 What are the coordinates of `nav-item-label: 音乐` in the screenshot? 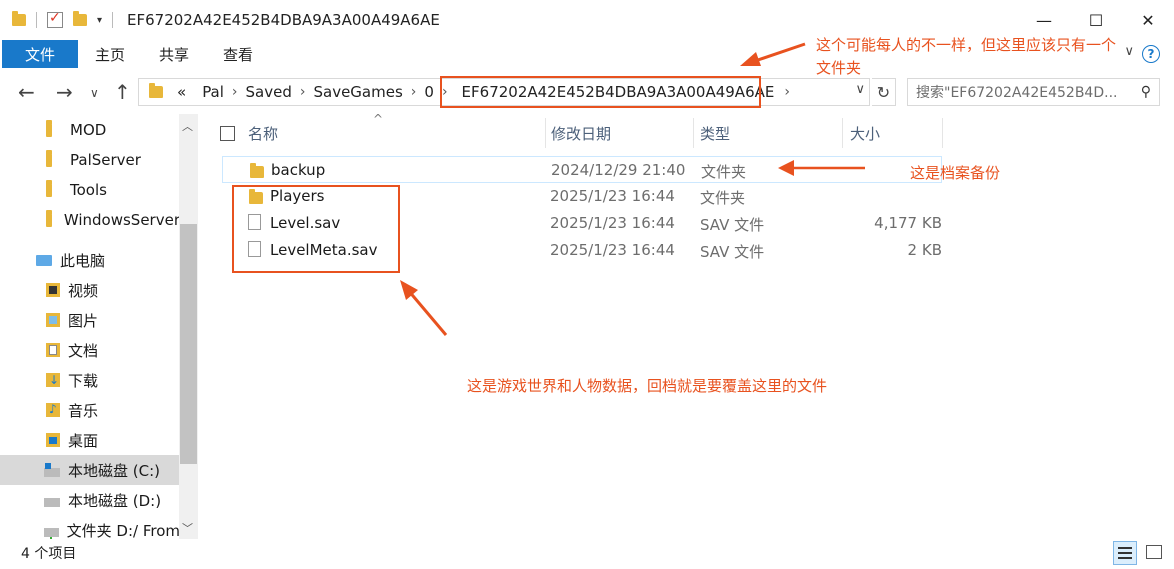 It's located at (83, 410).